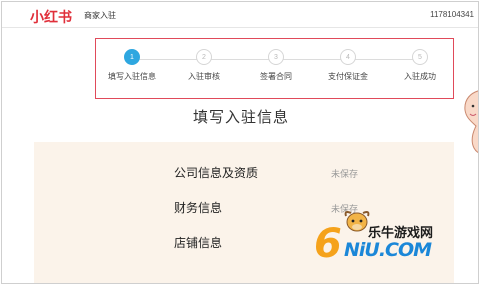 The width and height of the screenshot is (480, 285). I want to click on watermark-domain: NiU.COM, so click(388, 250).